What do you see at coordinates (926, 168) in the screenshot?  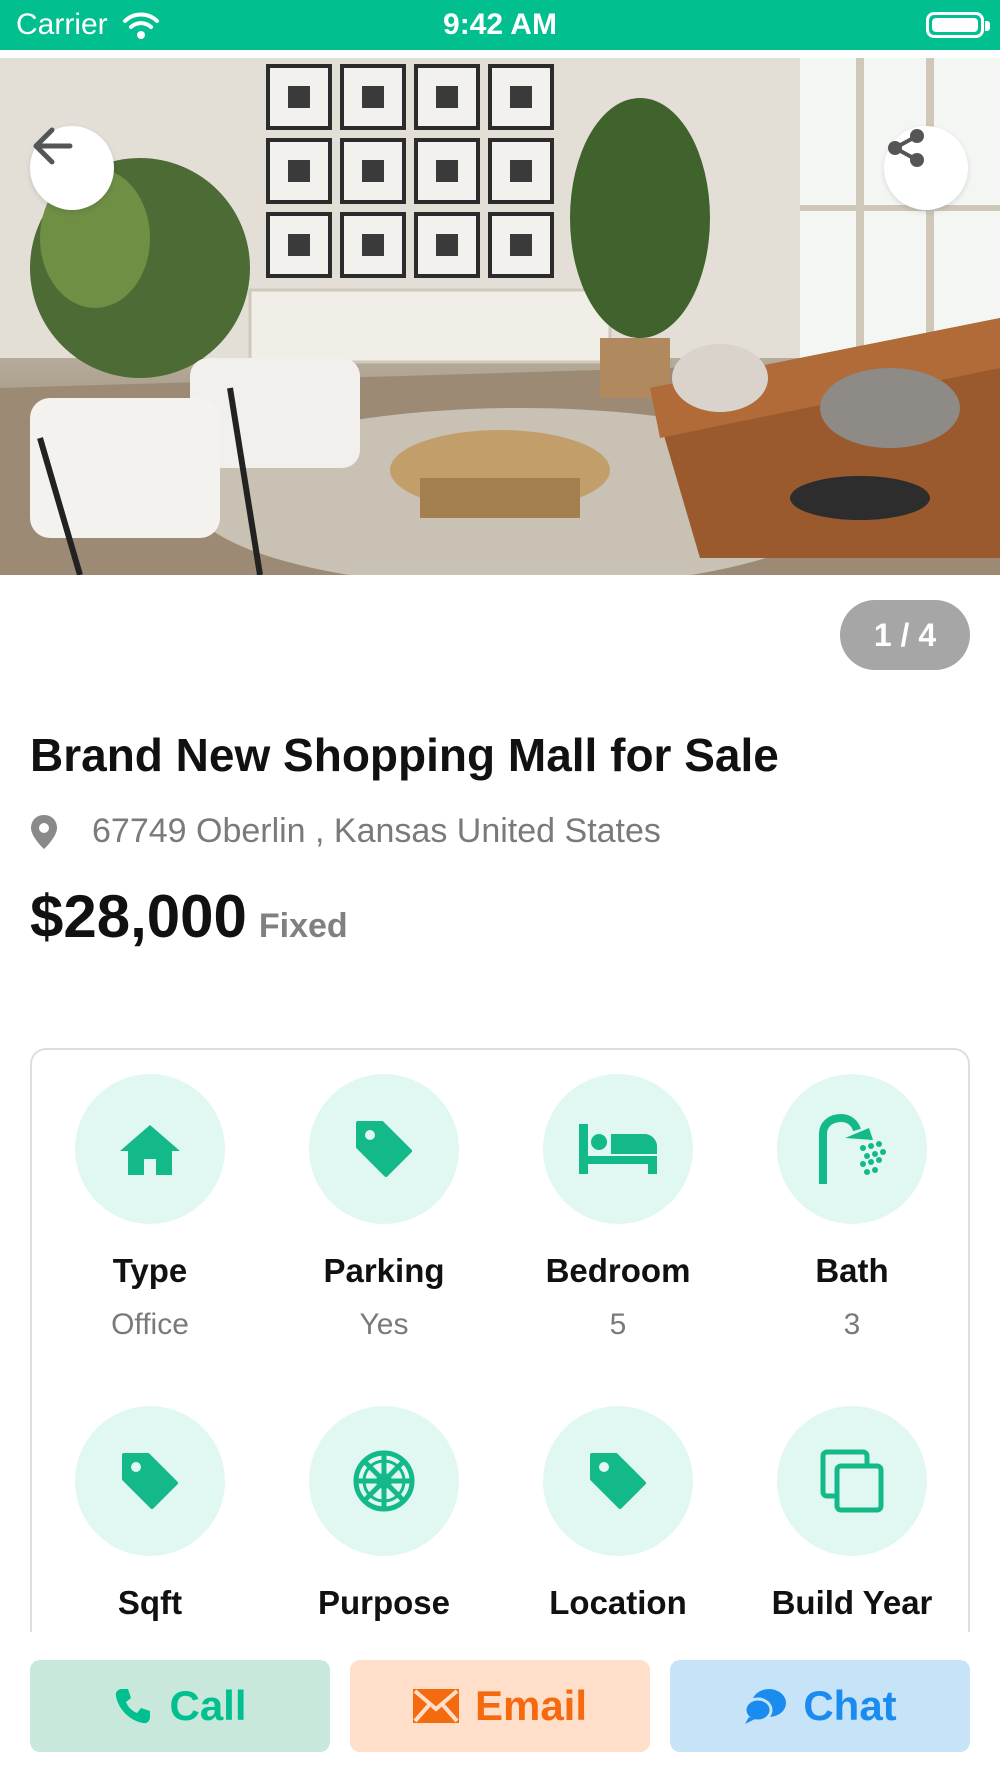 I see `share-button` at bounding box center [926, 168].